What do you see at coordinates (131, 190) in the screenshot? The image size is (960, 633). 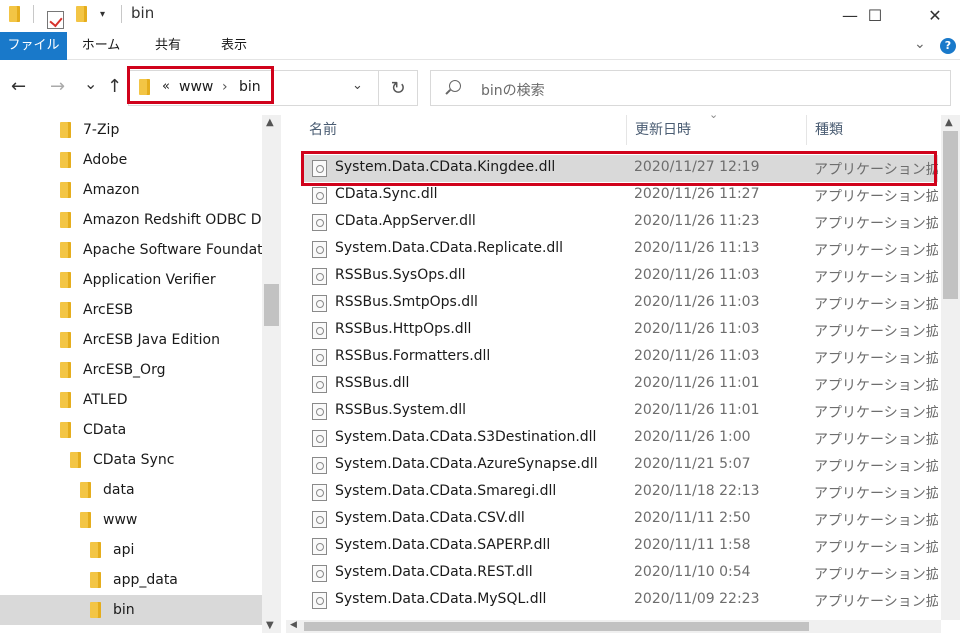 I see `nav-item: Amazon` at bounding box center [131, 190].